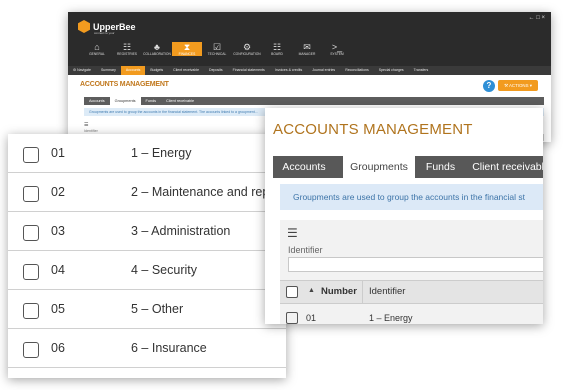 Image resolution: width=570 pixels, height=390 pixels. Describe the element at coordinates (537, 18) in the screenshot. I see `window-controls: ← □ ×` at that location.